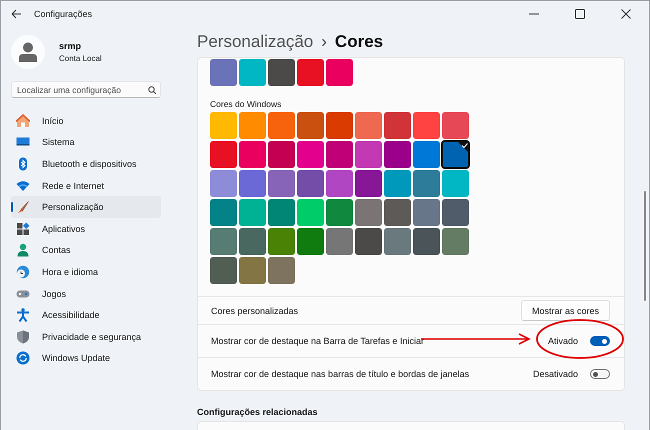 The height and width of the screenshot is (430, 650). I want to click on avatar, so click(28, 52).